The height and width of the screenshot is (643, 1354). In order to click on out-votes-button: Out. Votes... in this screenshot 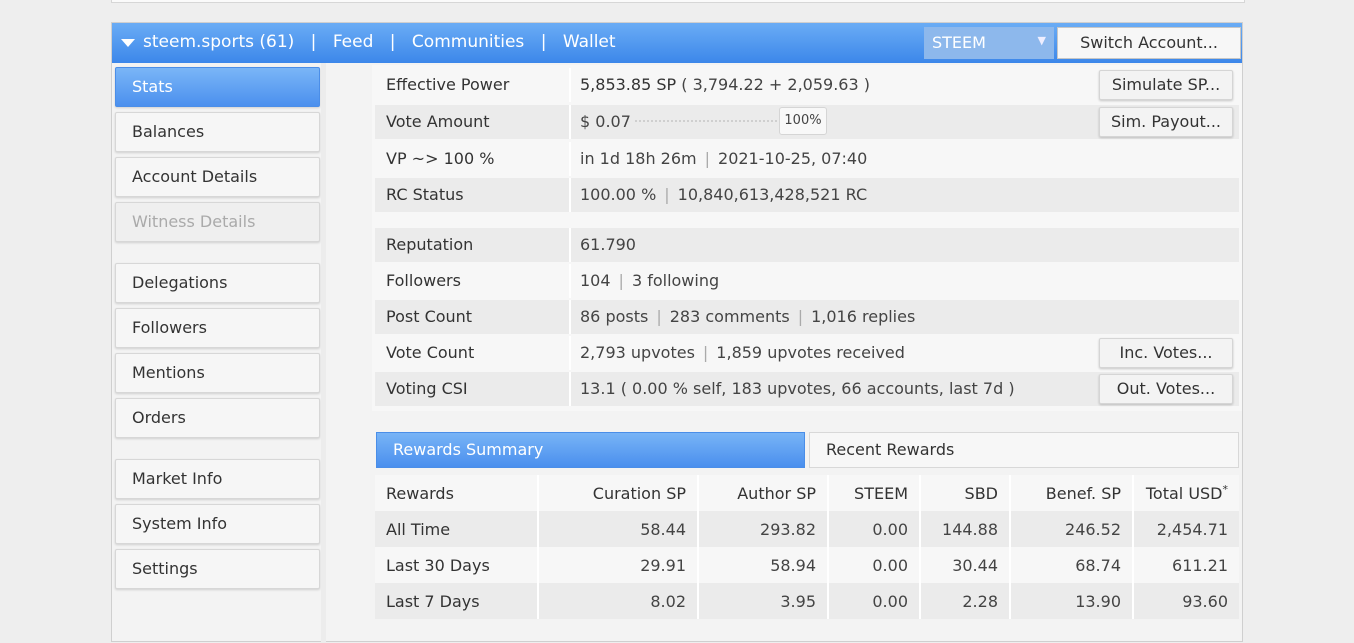, I will do `click(1166, 389)`.